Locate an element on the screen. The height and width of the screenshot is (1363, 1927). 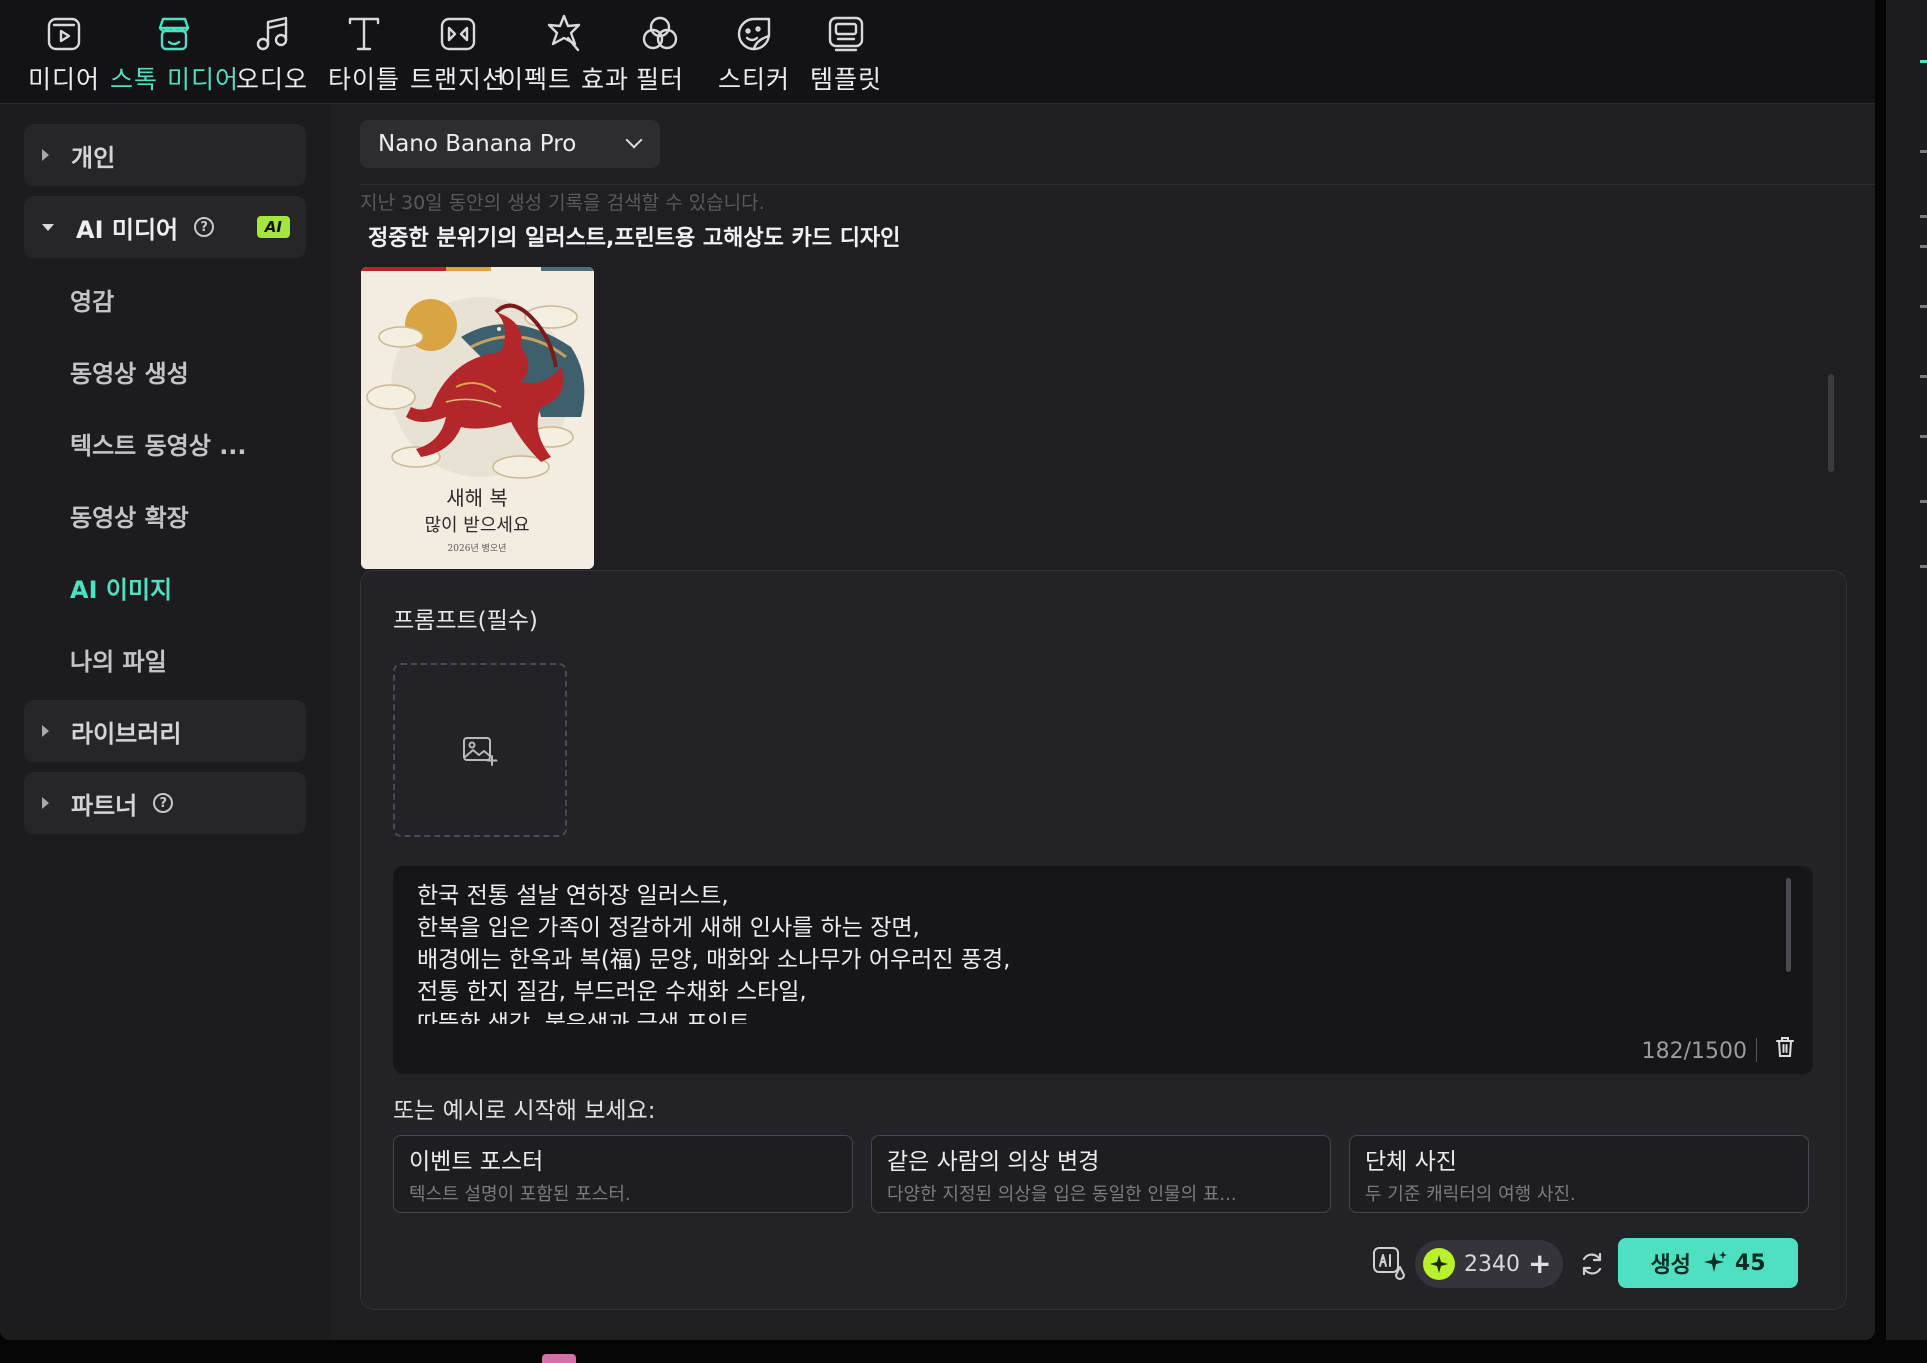
credits-count: 2340 is located at coordinates (1492, 1264).